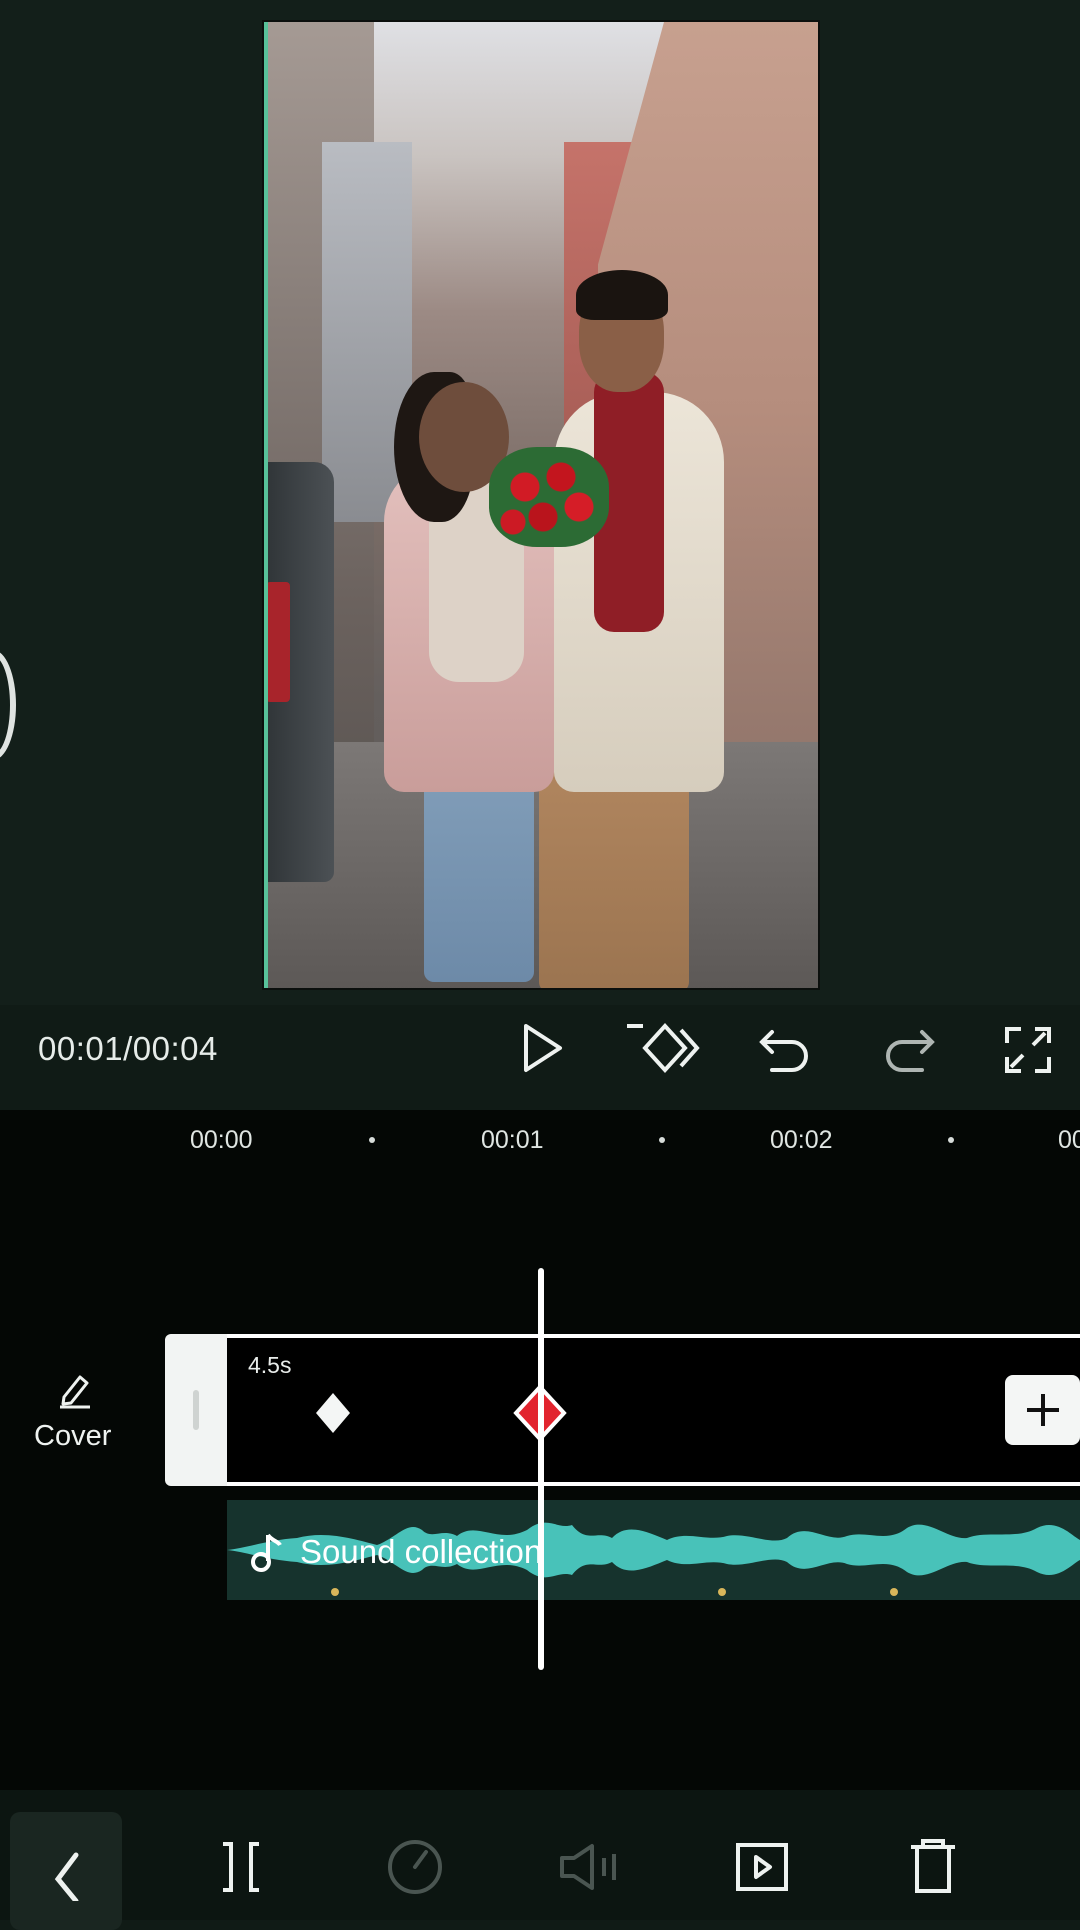 Image resolution: width=1080 pixels, height=1930 pixels. I want to click on time-display: 00:01/00:04, so click(128, 1048).